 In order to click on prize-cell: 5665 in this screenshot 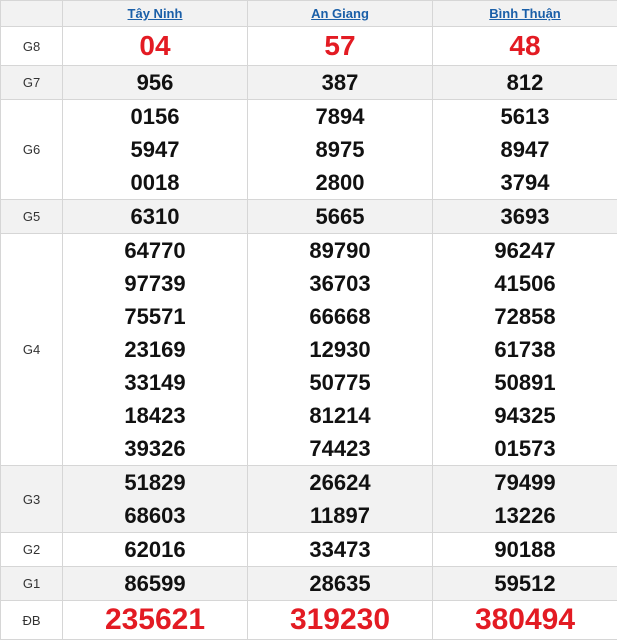, I will do `click(340, 216)`.